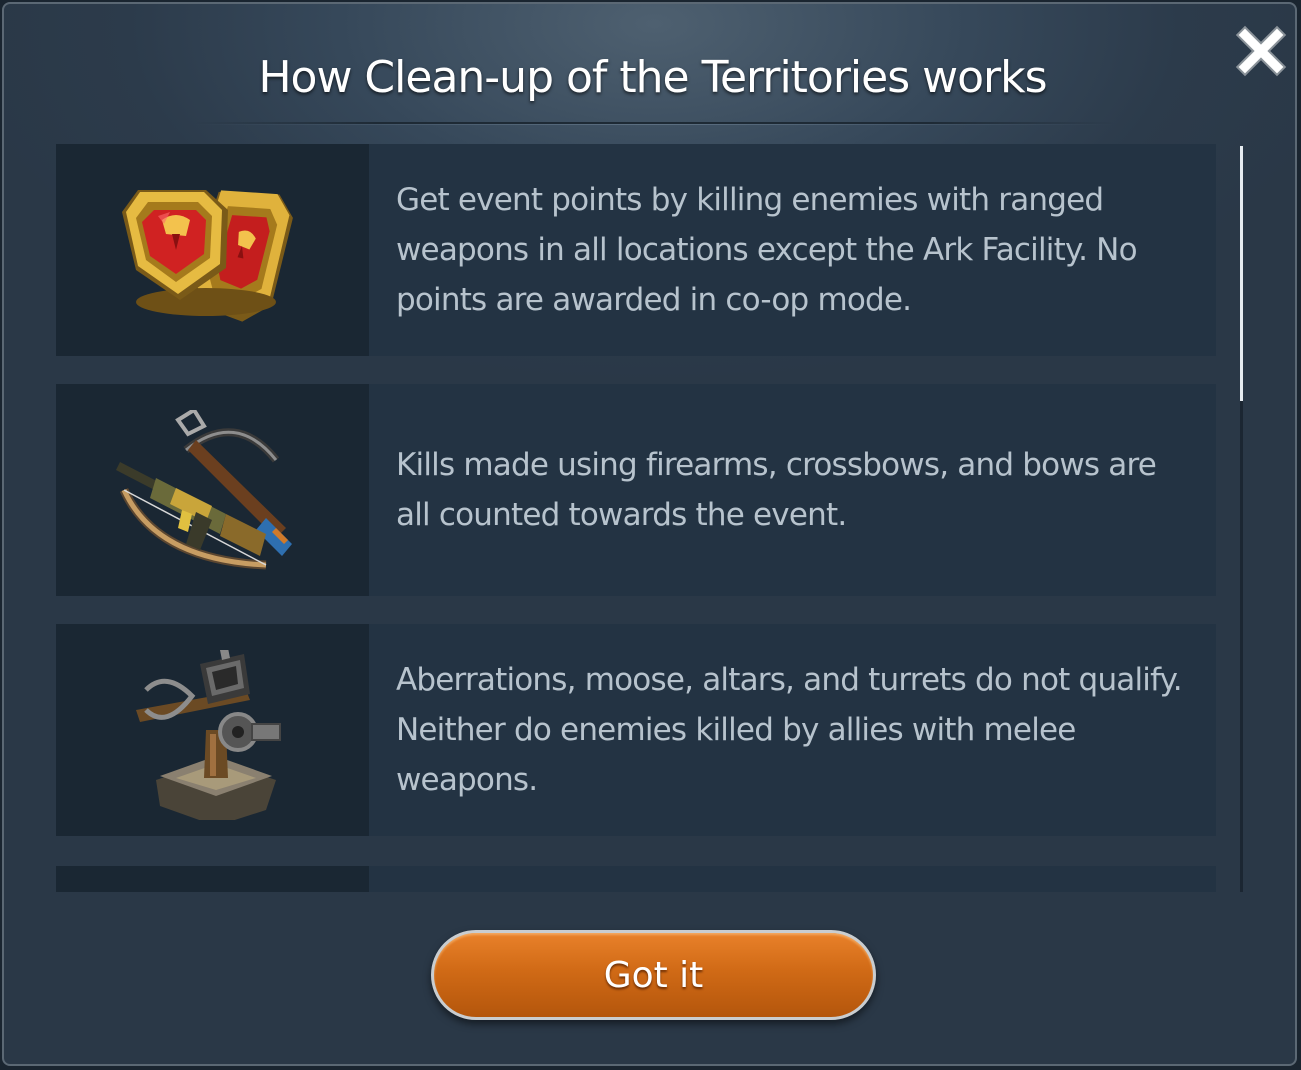 This screenshot has width=1301, height=1070. I want to click on event-tokens-icon, so click(207, 256).